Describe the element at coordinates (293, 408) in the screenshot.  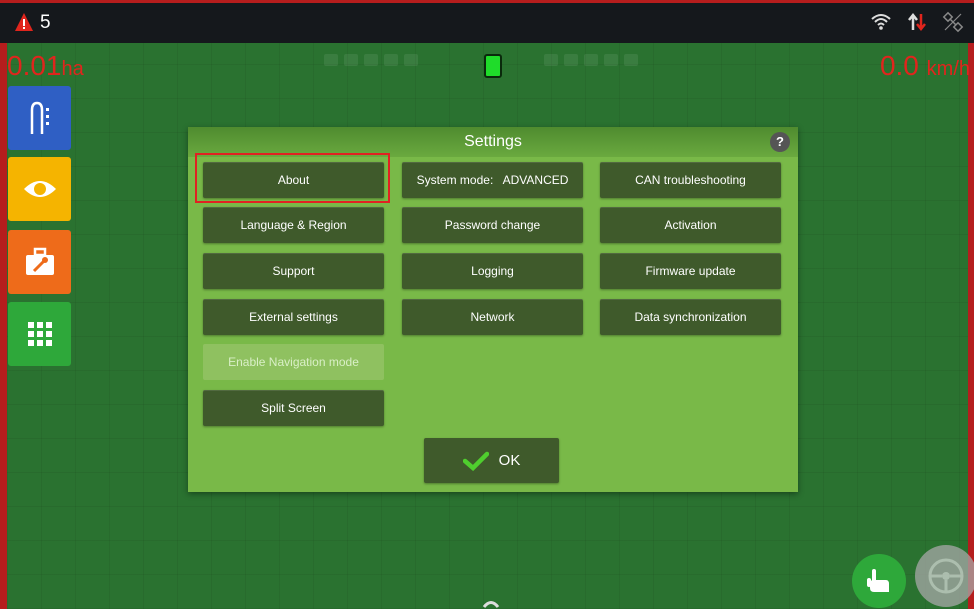
I see `split-screen-button: Split Screen` at that location.